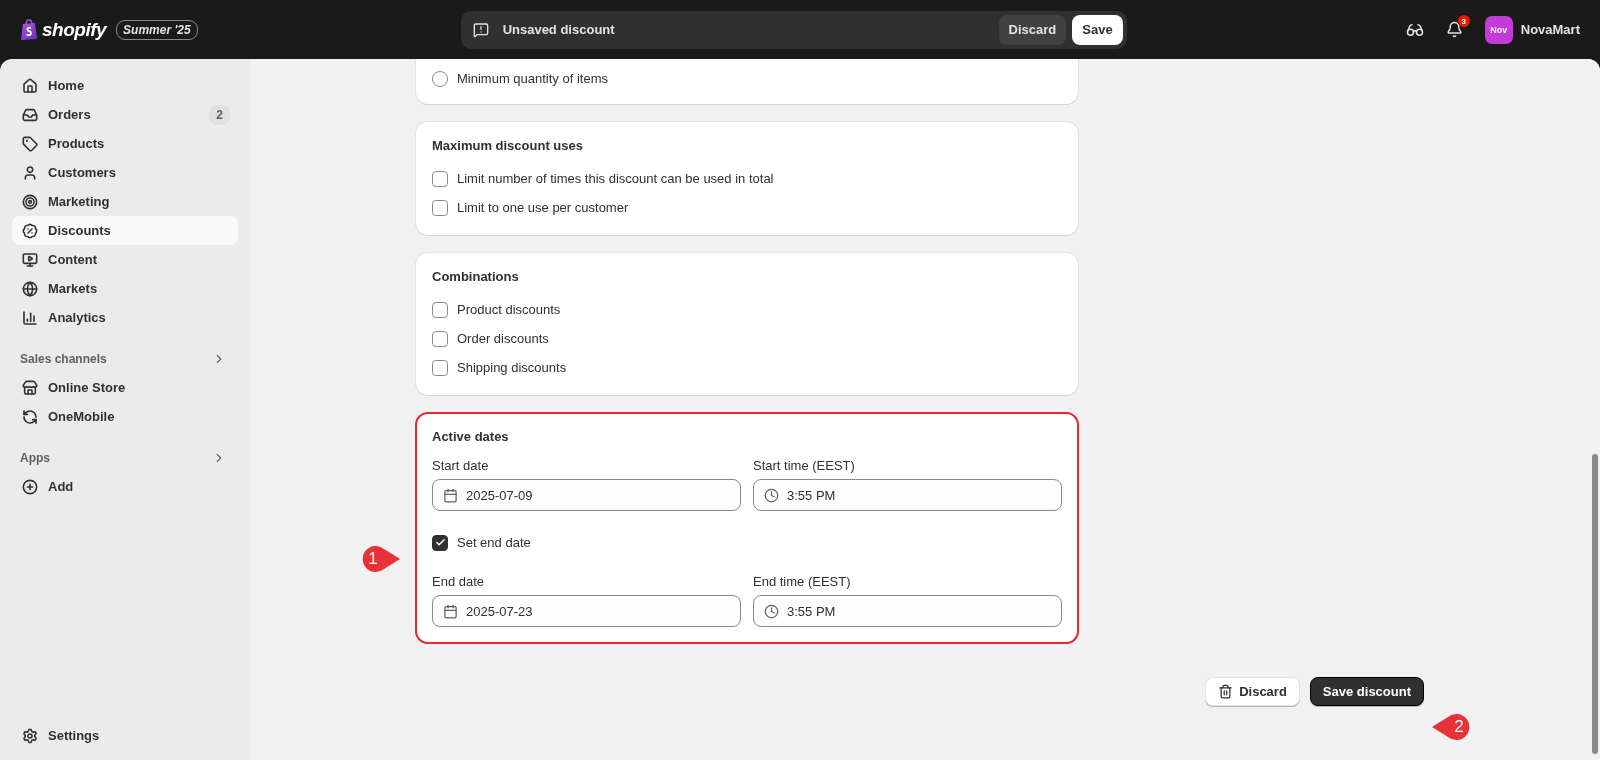  What do you see at coordinates (480, 29) in the screenshot?
I see `alert-icon` at bounding box center [480, 29].